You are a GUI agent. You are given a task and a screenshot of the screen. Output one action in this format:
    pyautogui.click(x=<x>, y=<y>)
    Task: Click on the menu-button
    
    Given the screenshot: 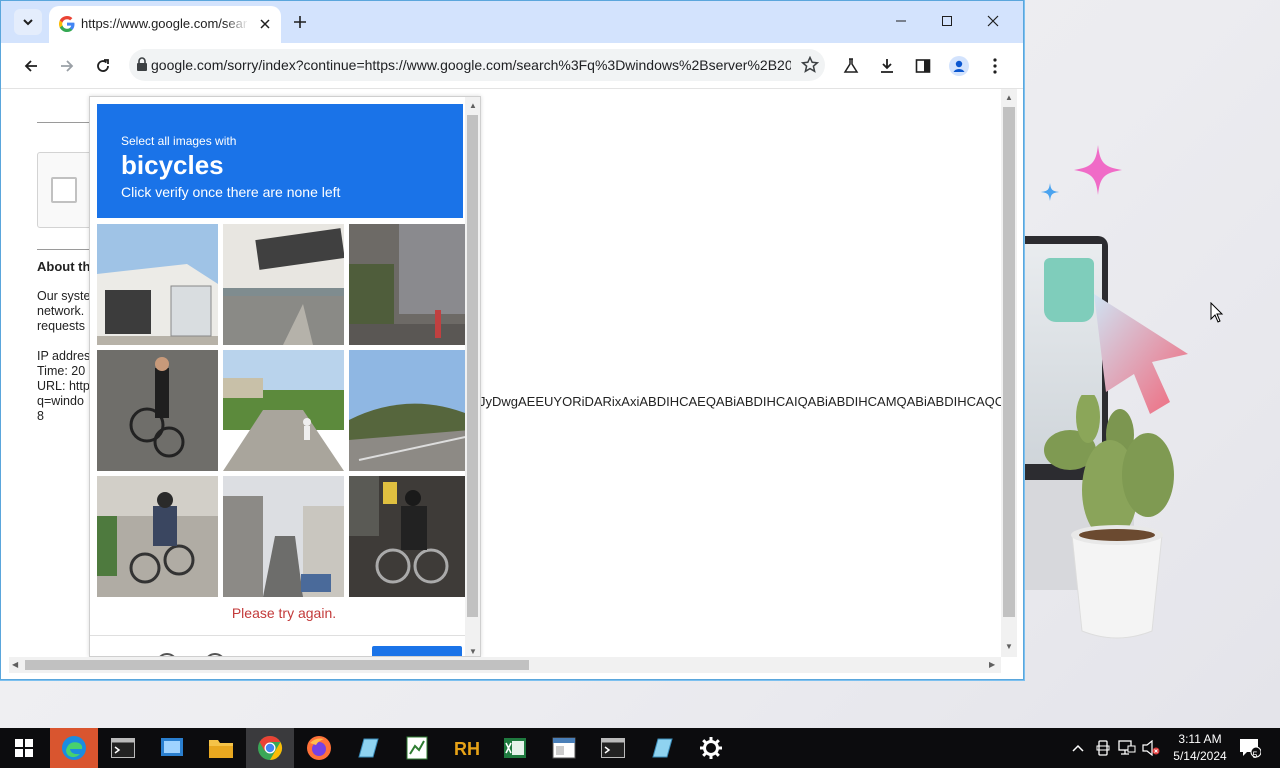 What is the action you would take?
    pyautogui.click(x=995, y=66)
    